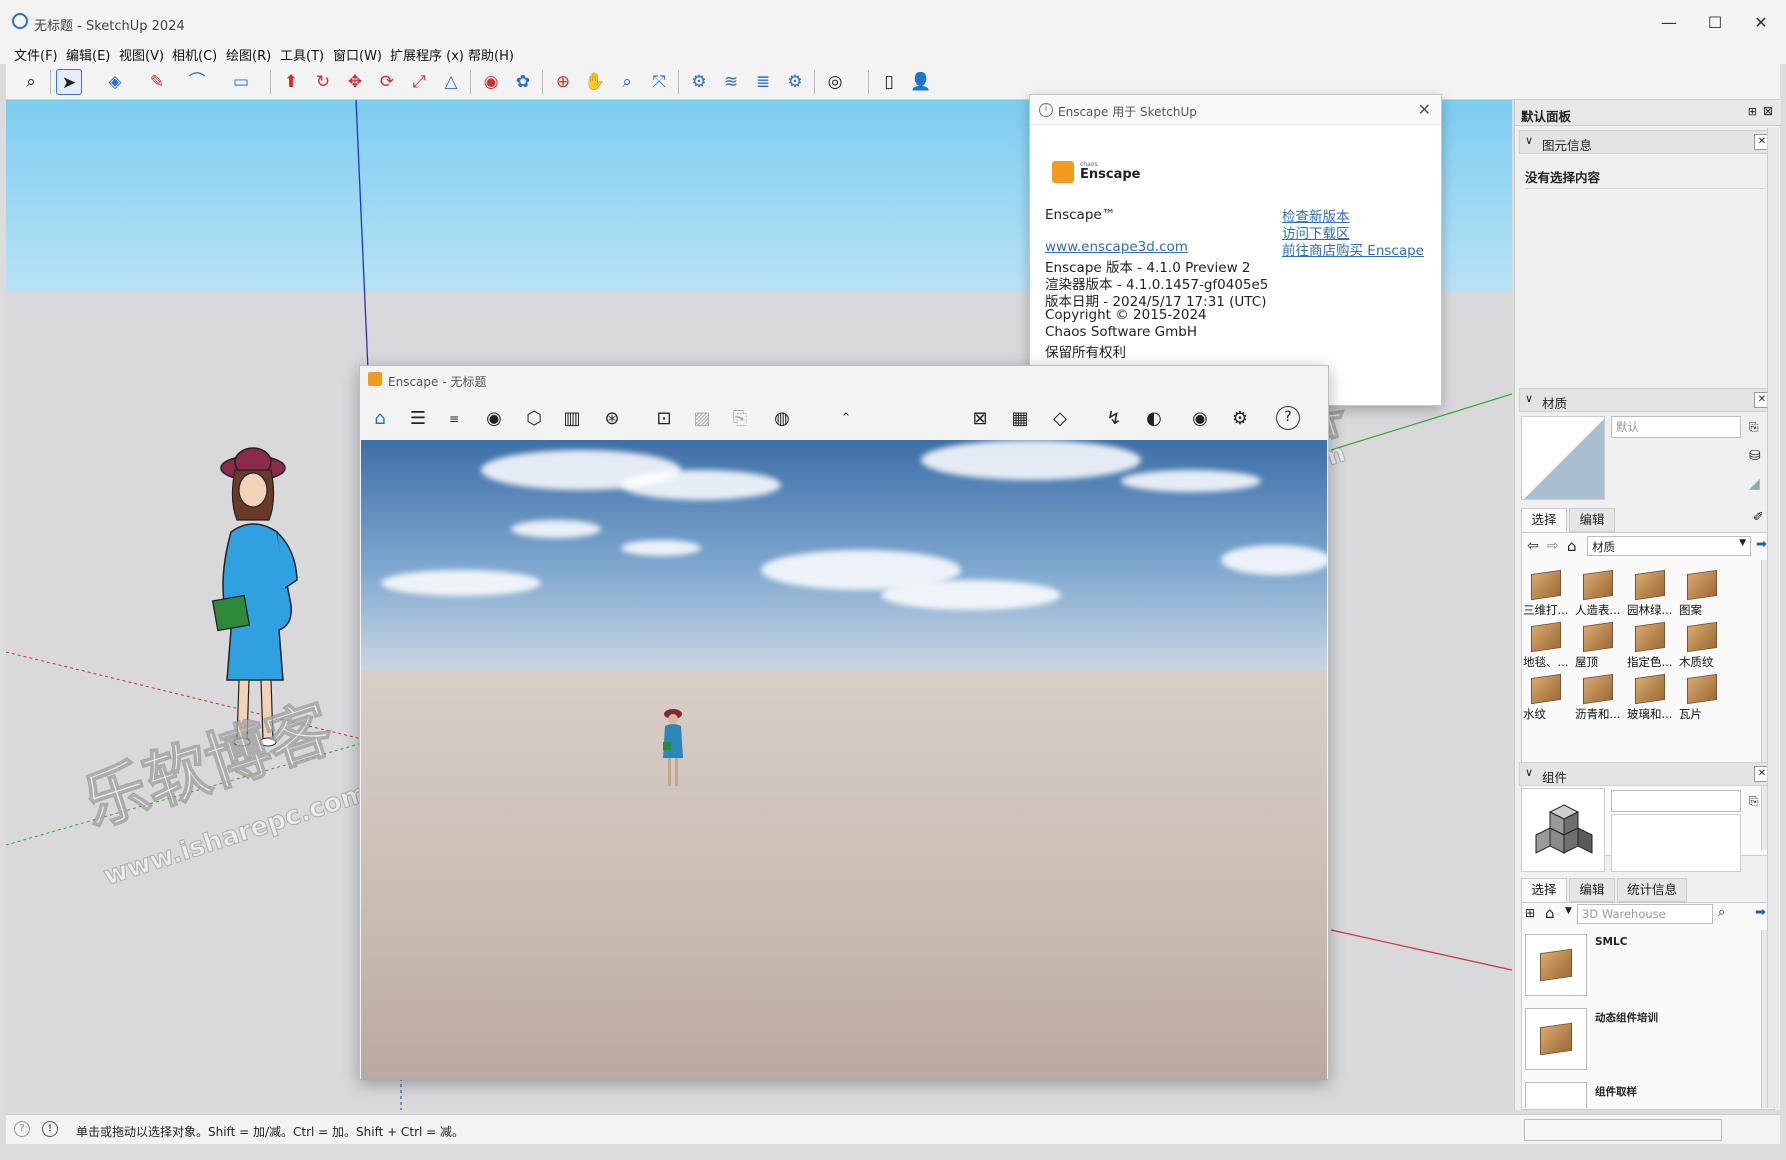  What do you see at coordinates (194, 54) in the screenshot?
I see `menu-camera: 相机(C)` at bounding box center [194, 54].